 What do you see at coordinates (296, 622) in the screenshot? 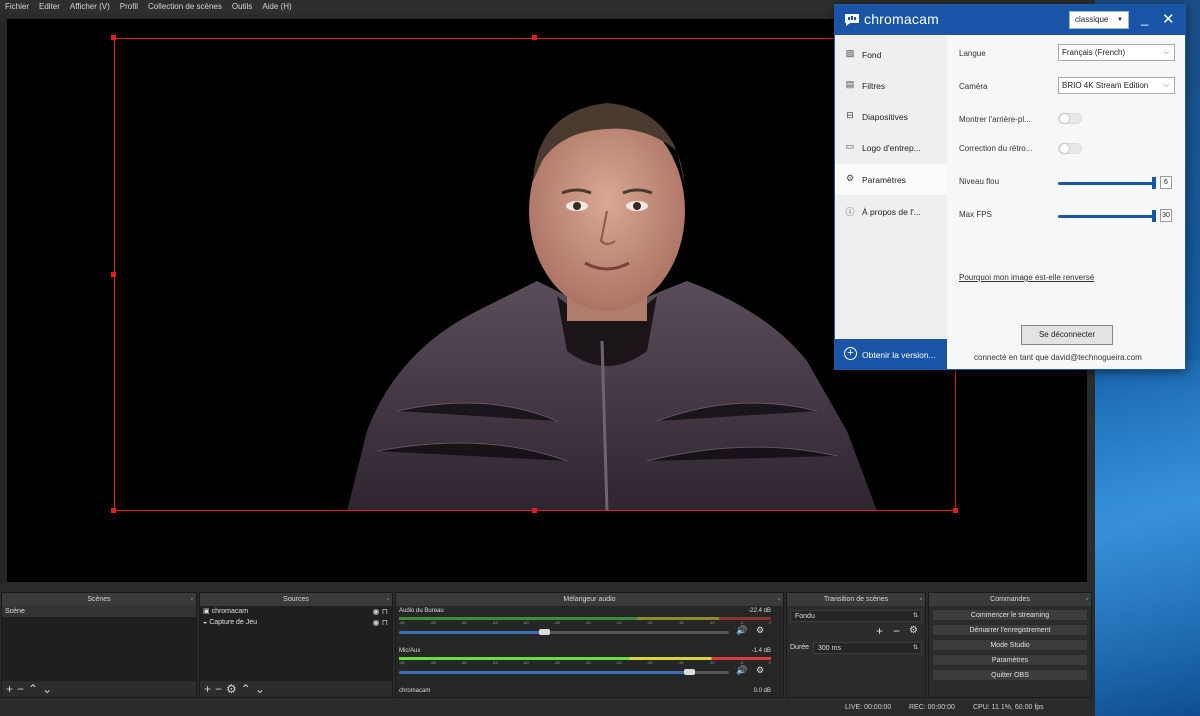
I see `source-item: ◒ Capture de Jeu ◉ ⊓` at bounding box center [296, 622].